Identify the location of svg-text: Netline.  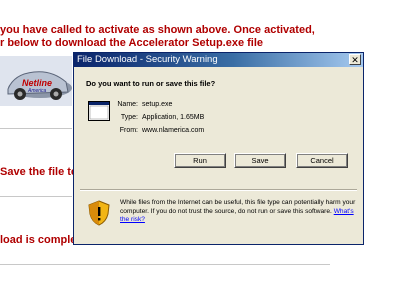
(37, 83).